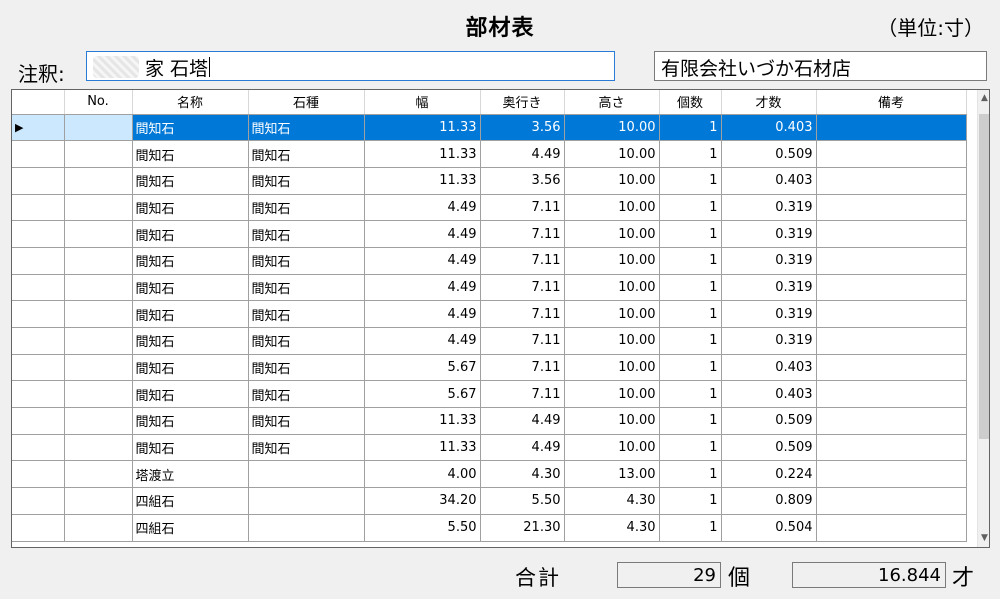 The image size is (1000, 599). What do you see at coordinates (984, 276) in the screenshot?
I see `scrollbar-thumb` at bounding box center [984, 276].